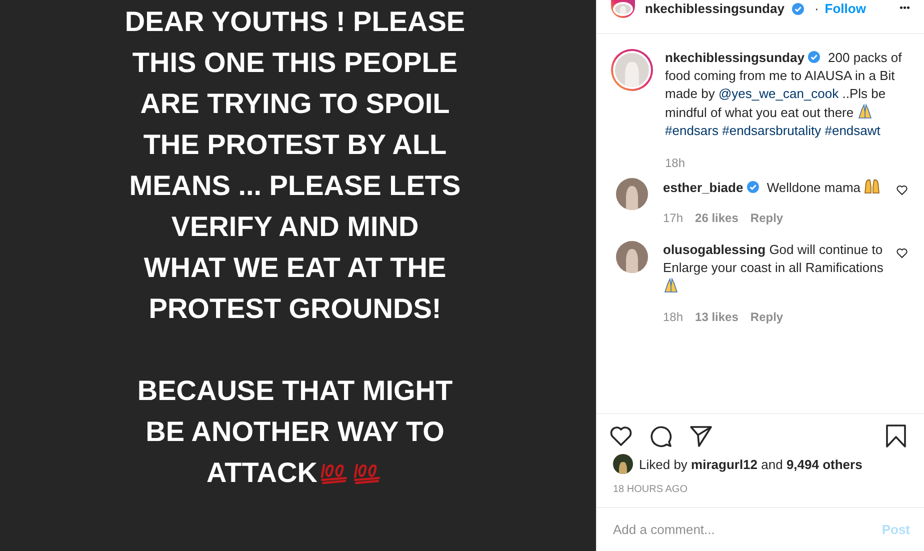  I want to click on story-text: ARE TRYING TO SPOIL, so click(295, 104).